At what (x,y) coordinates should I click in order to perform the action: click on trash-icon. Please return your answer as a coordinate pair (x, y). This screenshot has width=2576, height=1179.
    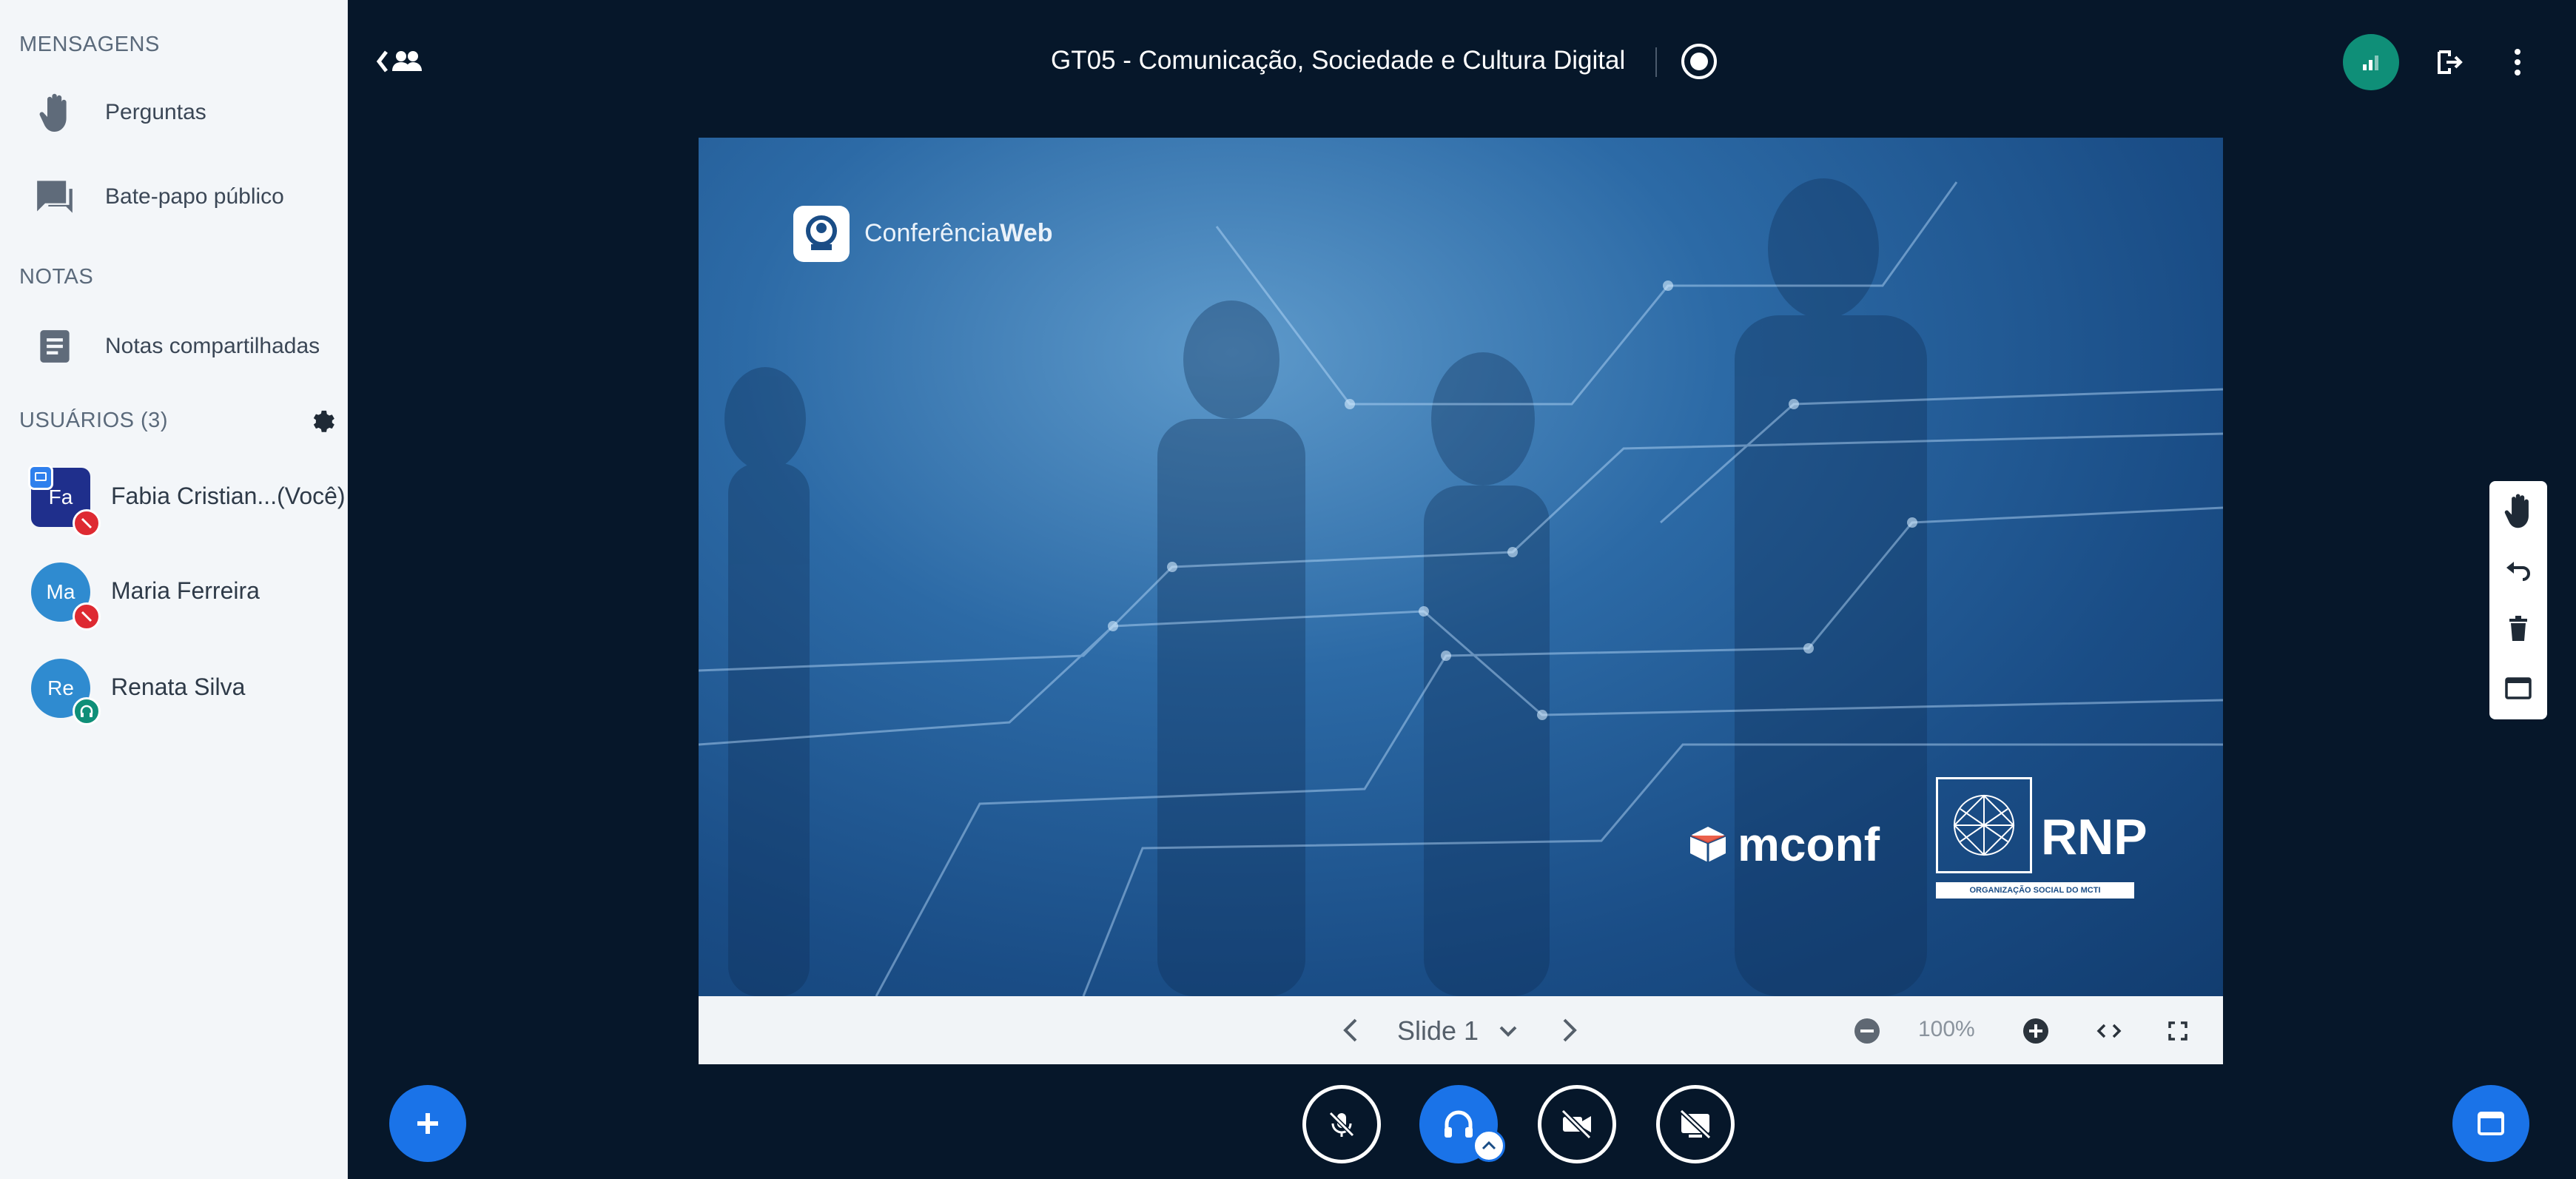
    Looking at the image, I should click on (2518, 629).